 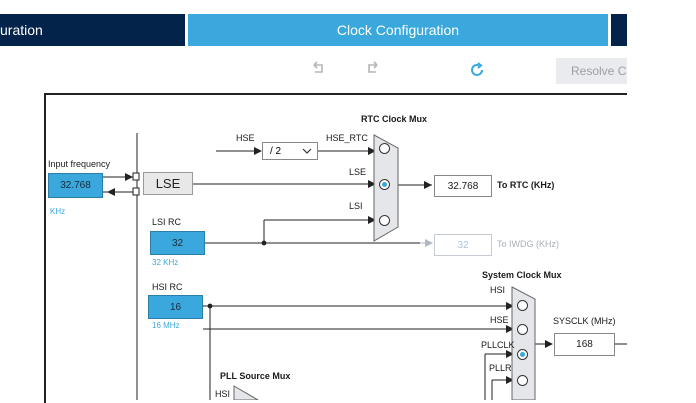 What do you see at coordinates (165, 262) in the screenshot?
I see `lsi-rc-unit: 32 KHz` at bounding box center [165, 262].